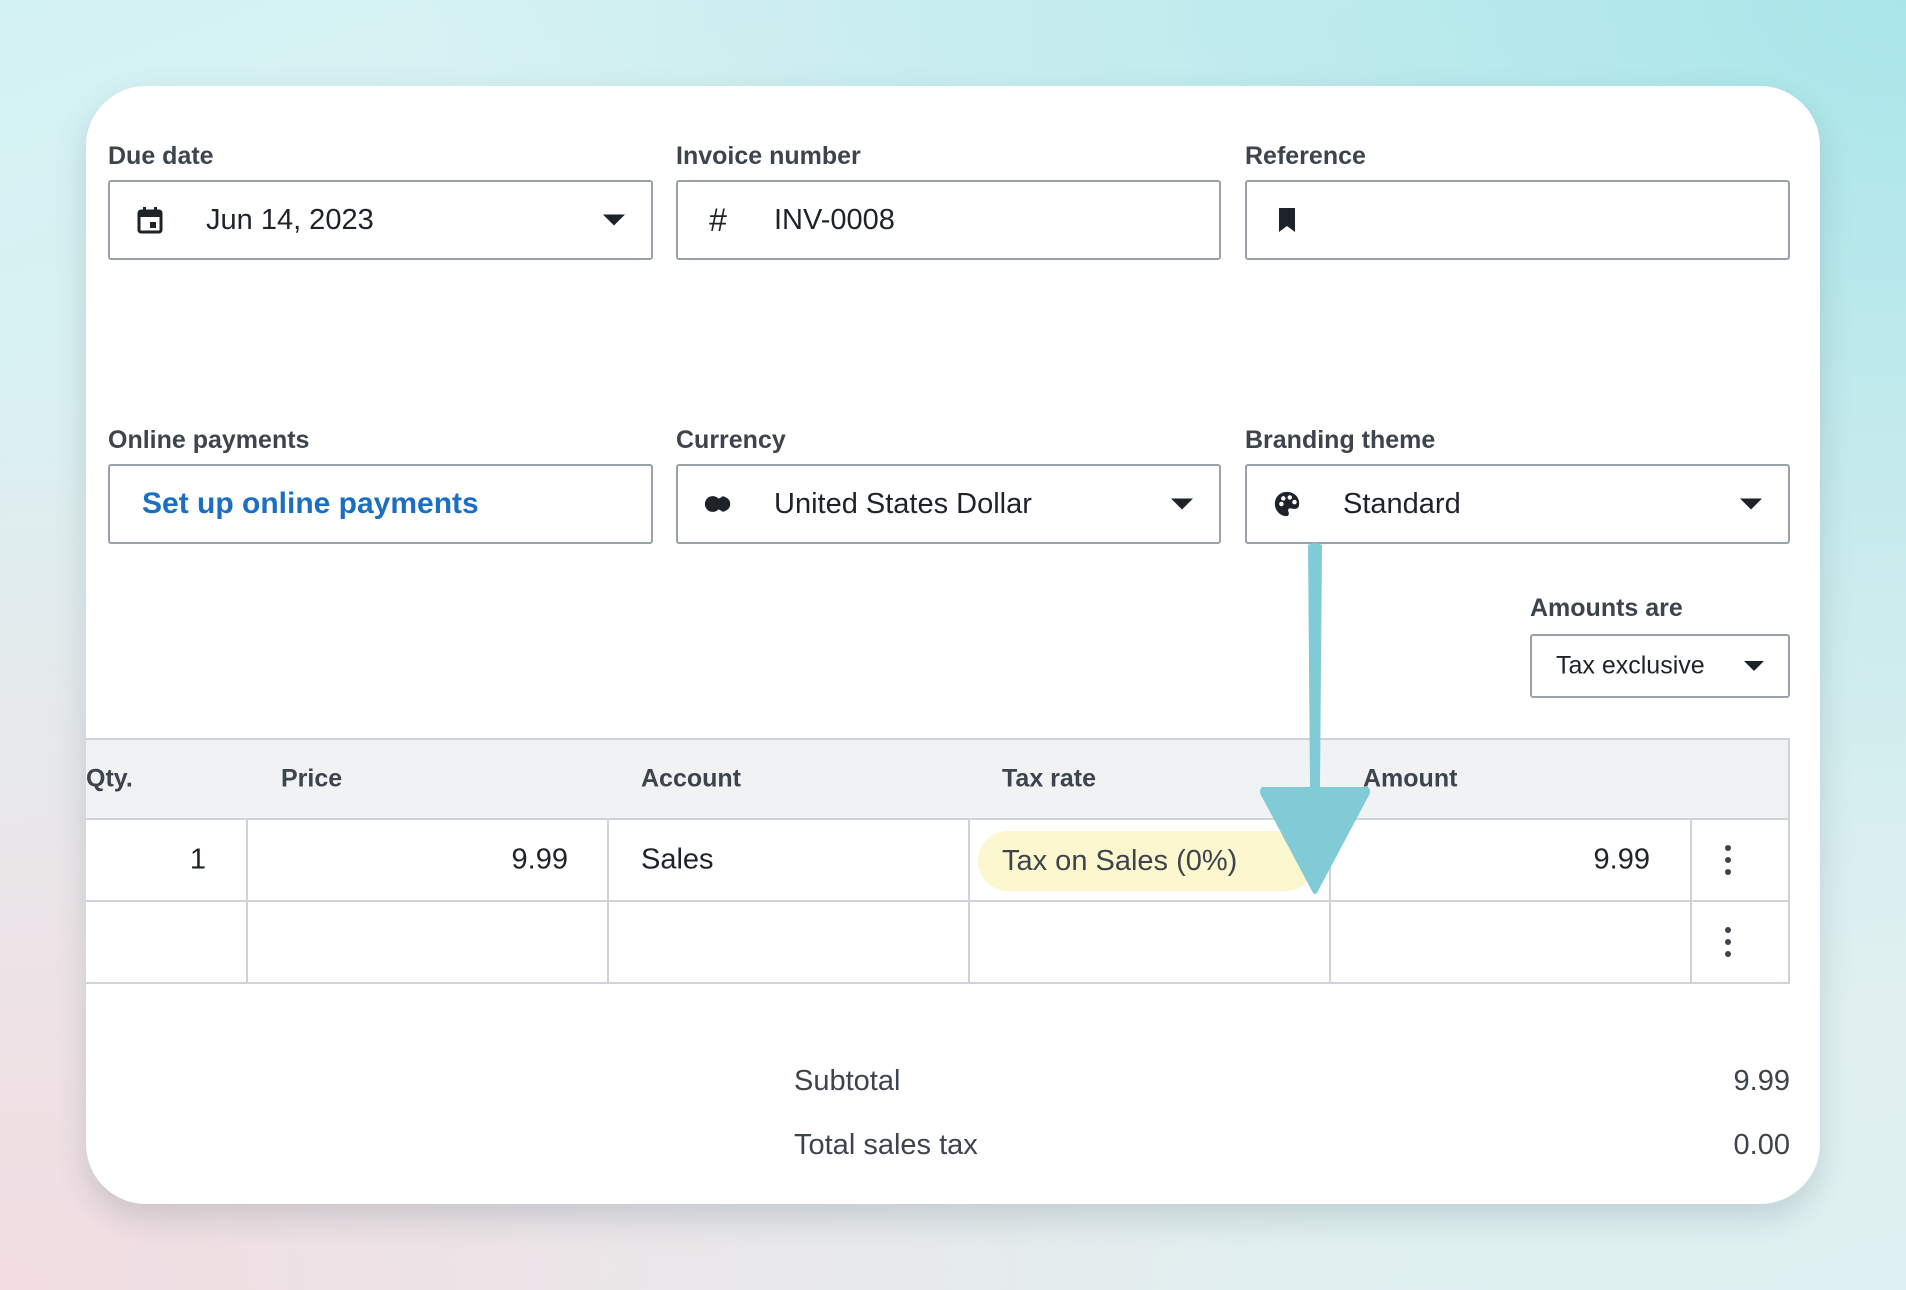 This screenshot has width=1906, height=1290. I want to click on tax-rate-value: Tax on Sales (0%), so click(1120, 860).